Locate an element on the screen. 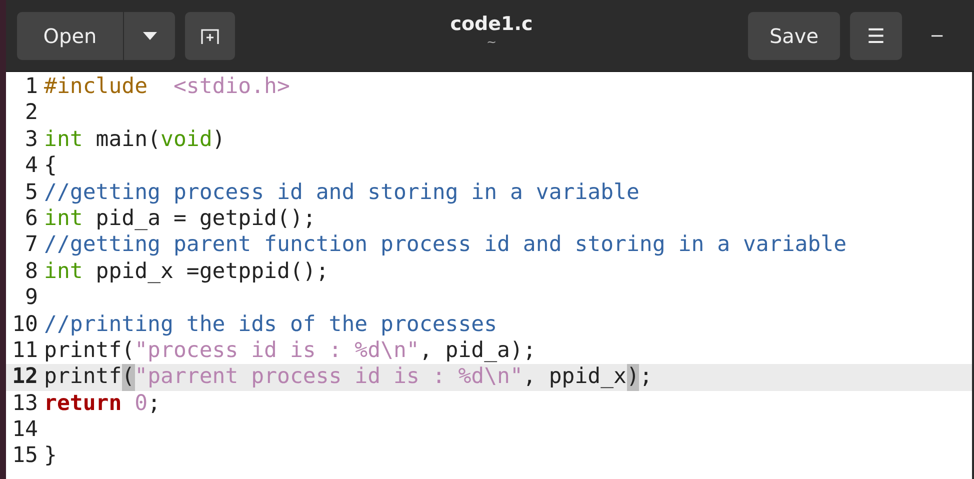 The height and width of the screenshot is (479, 974). code-line: printf("parrent process id is : %d\n", ppid_x); is located at coordinates (348, 377).